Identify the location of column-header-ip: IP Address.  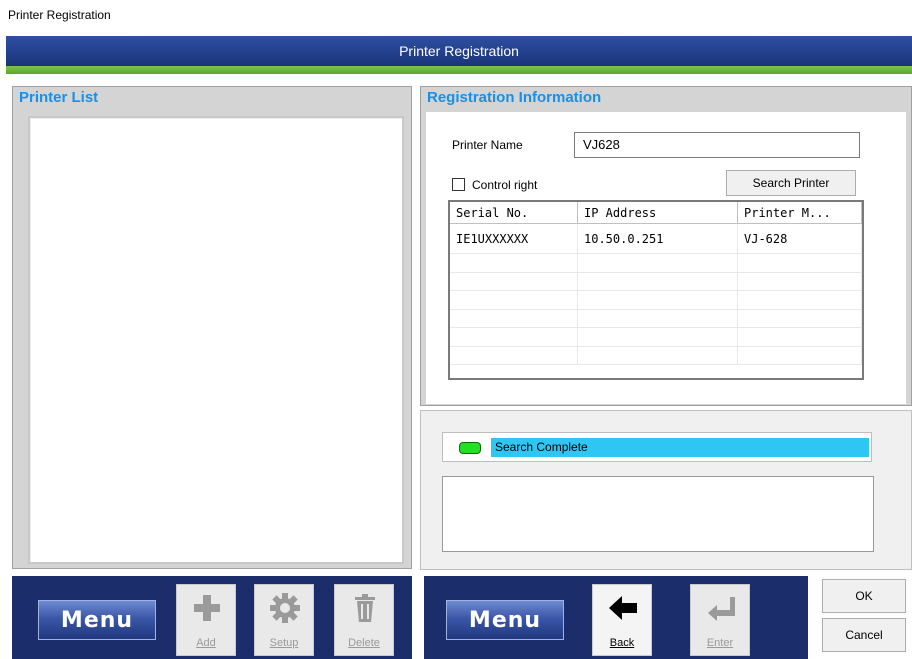
(658, 212).